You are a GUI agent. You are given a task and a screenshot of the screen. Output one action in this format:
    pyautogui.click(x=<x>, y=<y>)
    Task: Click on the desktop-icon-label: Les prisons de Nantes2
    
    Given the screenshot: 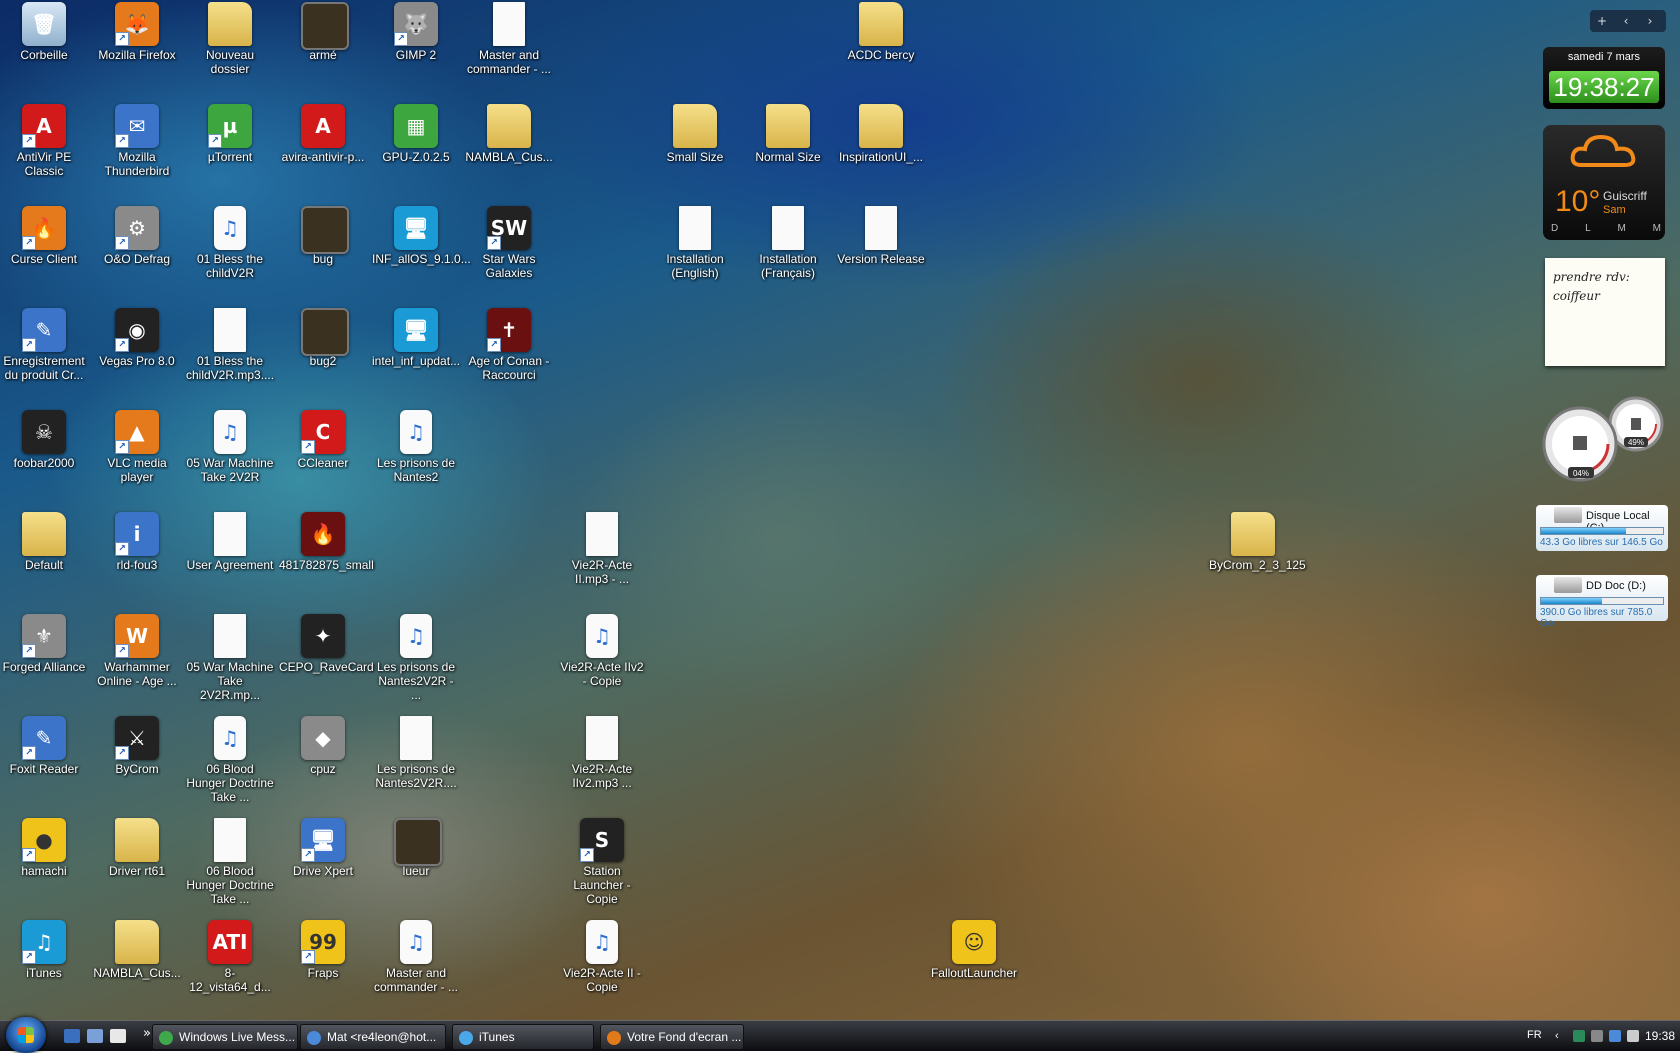 What is the action you would take?
    pyautogui.click(x=416, y=470)
    